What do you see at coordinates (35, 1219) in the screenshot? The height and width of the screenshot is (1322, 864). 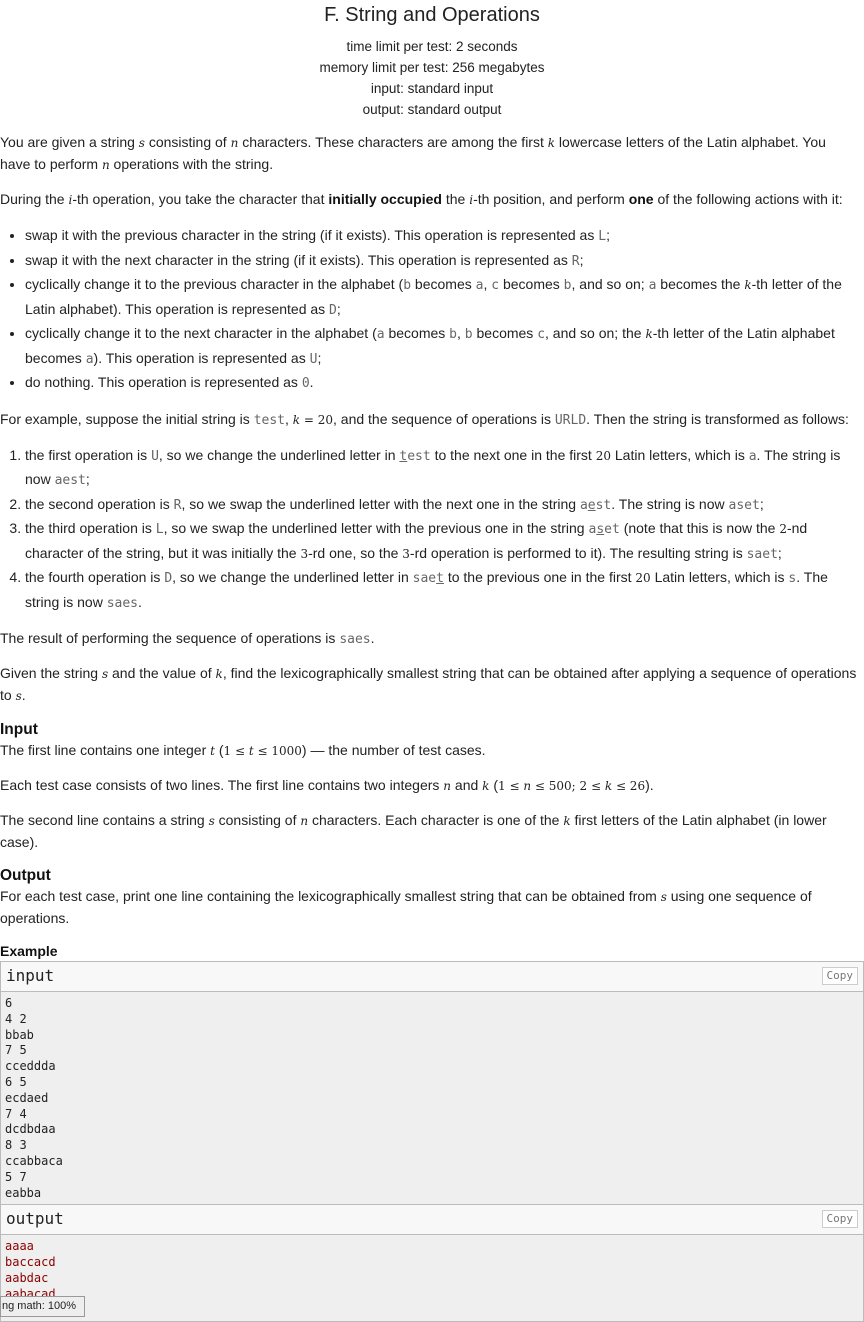 I see `sample-output-label: output` at bounding box center [35, 1219].